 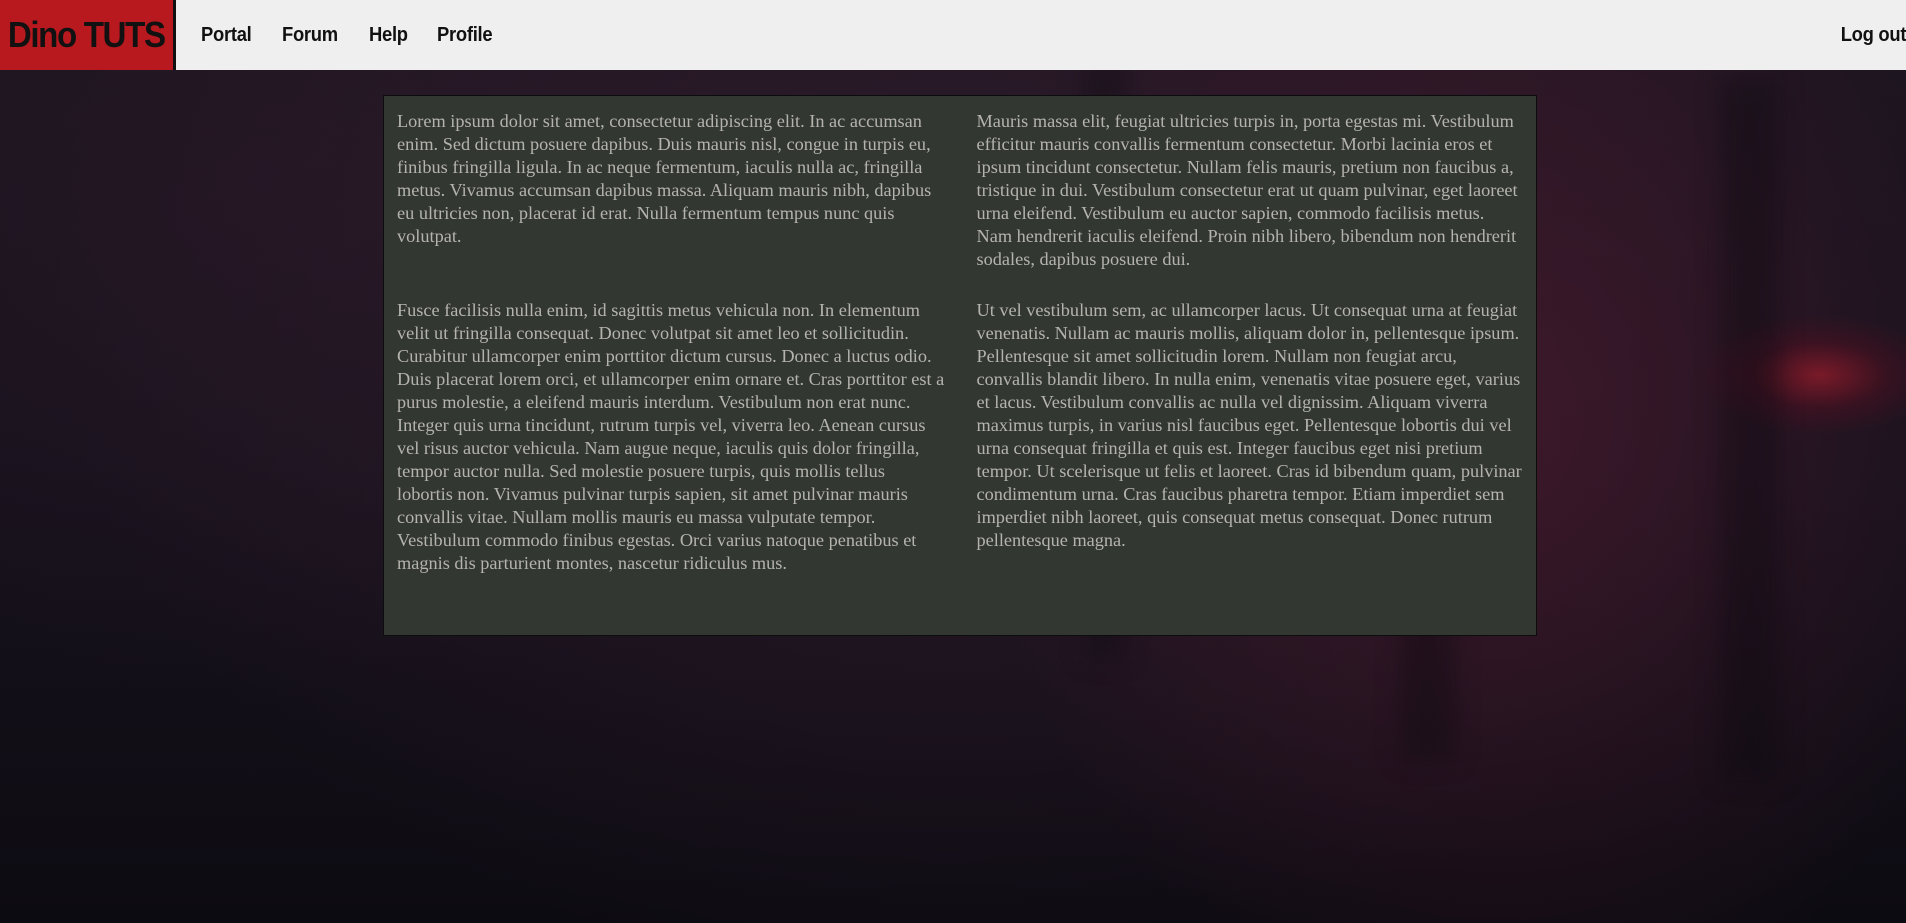 What do you see at coordinates (1873, 35) in the screenshot?
I see `logout-link: Log out` at bounding box center [1873, 35].